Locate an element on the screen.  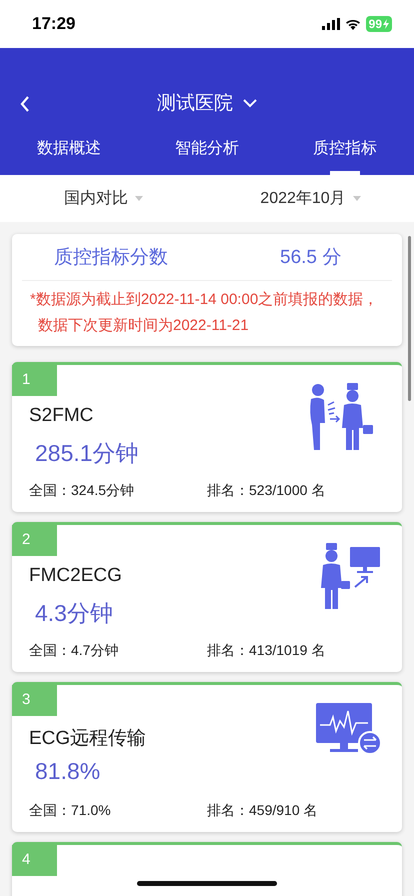
filter-dropdown: 国内对比 is located at coordinates (103, 198).